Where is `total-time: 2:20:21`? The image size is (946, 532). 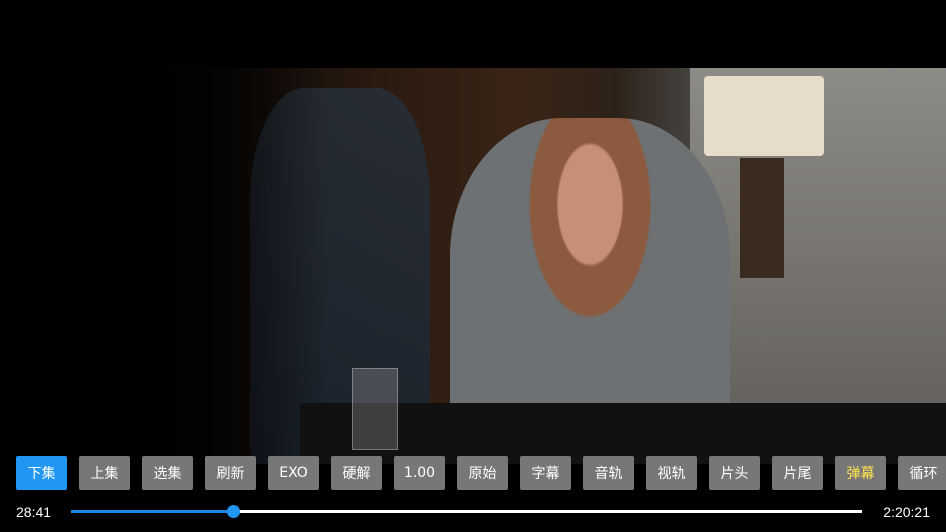 total-time: 2:20:21 is located at coordinates (906, 512).